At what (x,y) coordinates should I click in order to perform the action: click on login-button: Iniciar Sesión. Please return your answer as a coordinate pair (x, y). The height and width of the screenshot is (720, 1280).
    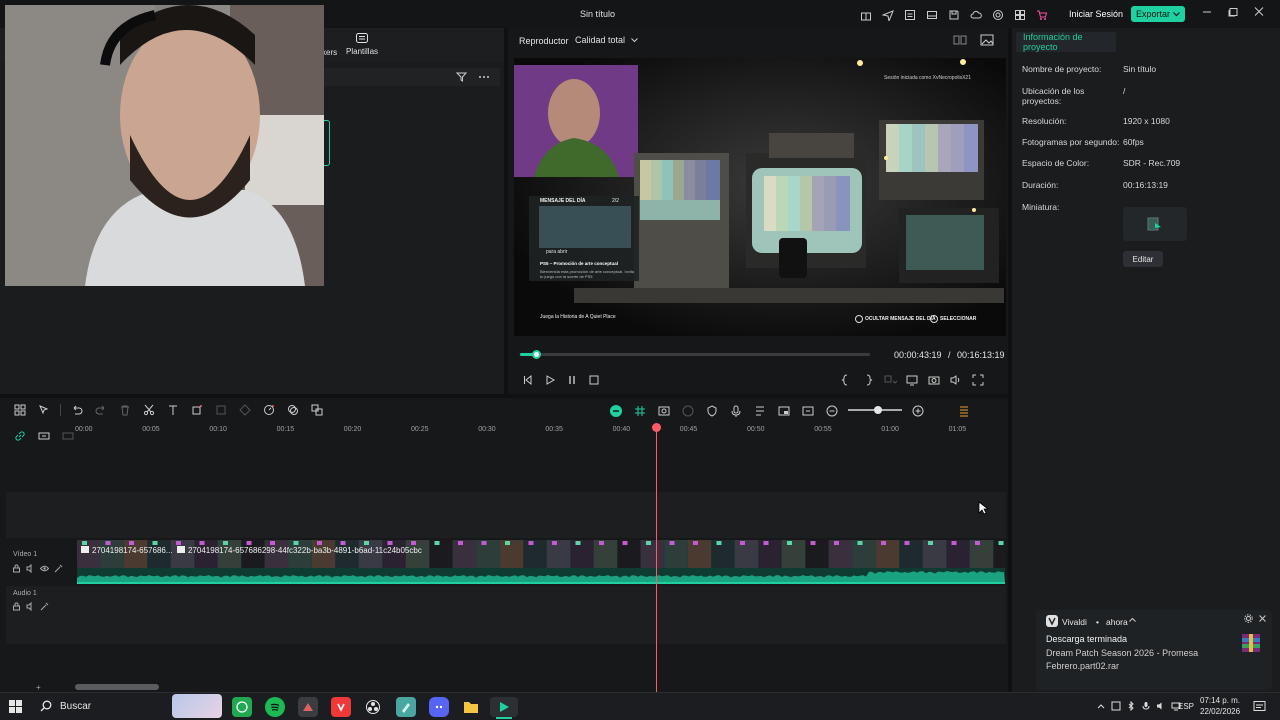
    Looking at the image, I should click on (1096, 14).